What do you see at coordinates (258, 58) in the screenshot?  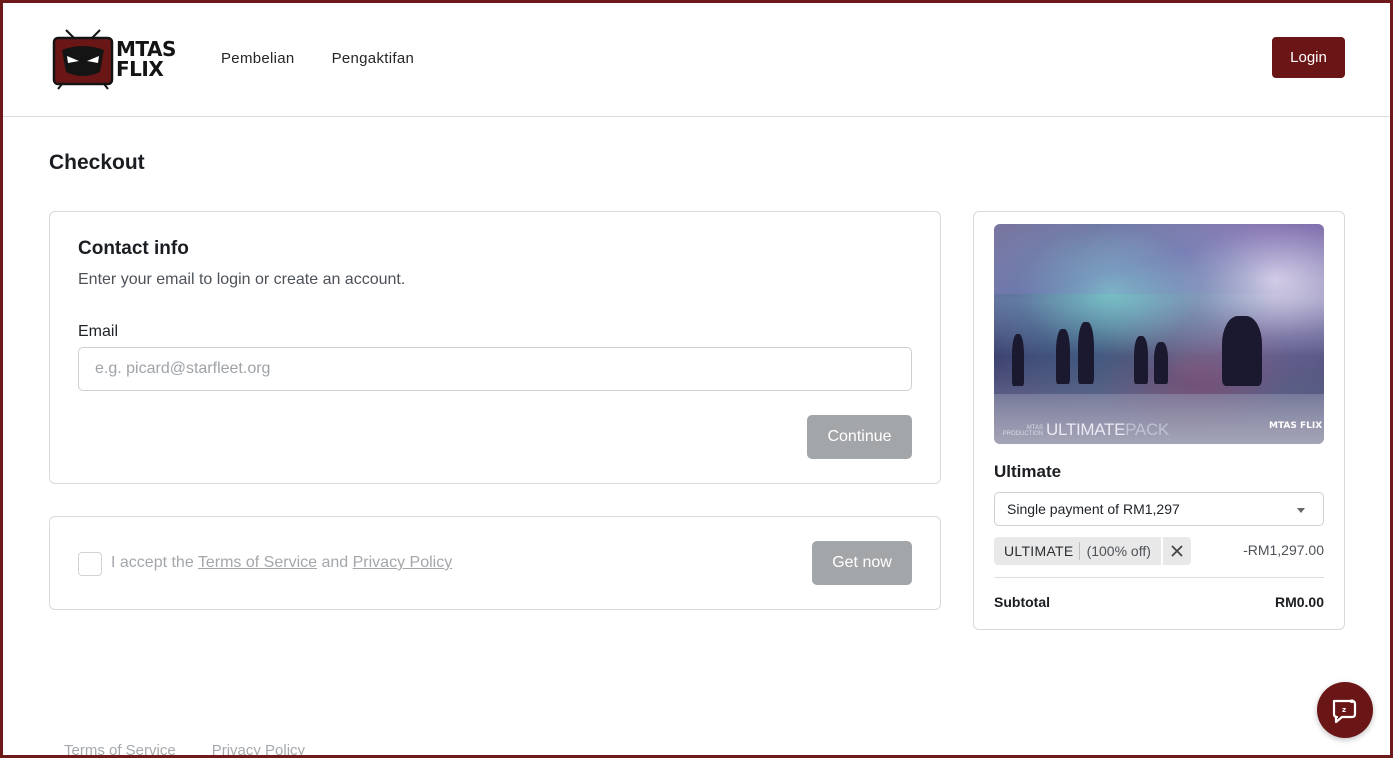 I see `nav-item-pembelian: Pembelian` at bounding box center [258, 58].